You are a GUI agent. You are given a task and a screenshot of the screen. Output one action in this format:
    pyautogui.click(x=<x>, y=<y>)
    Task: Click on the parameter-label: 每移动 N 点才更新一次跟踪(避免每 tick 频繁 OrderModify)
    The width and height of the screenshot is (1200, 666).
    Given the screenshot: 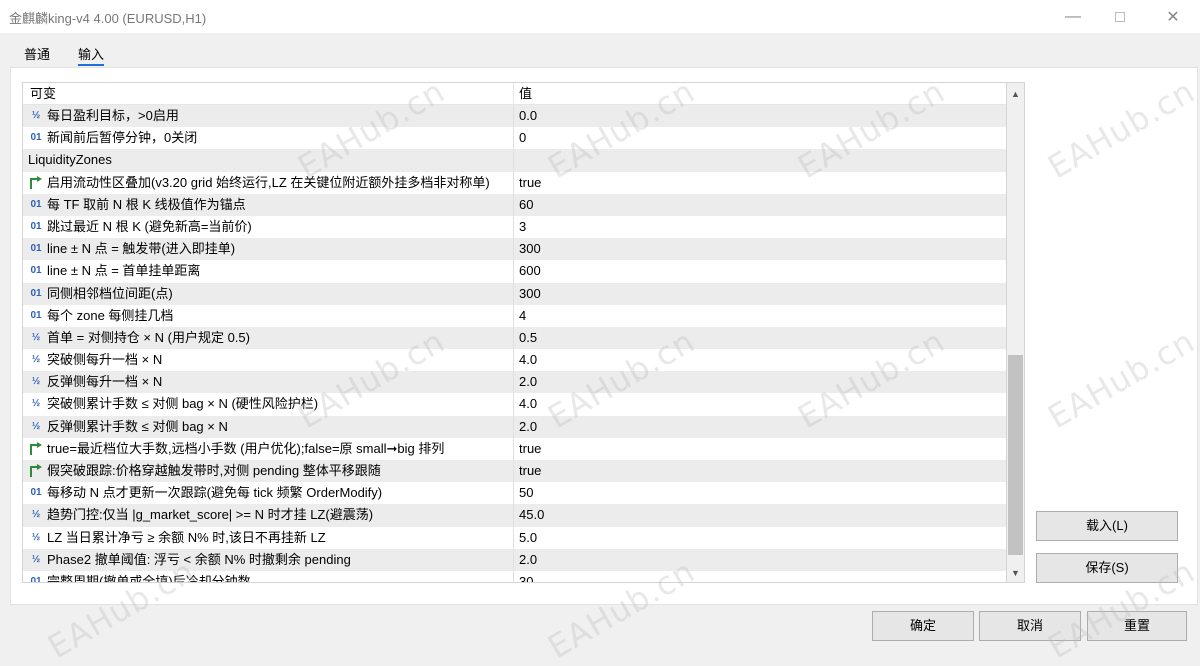 What is the action you would take?
    pyautogui.click(x=215, y=493)
    